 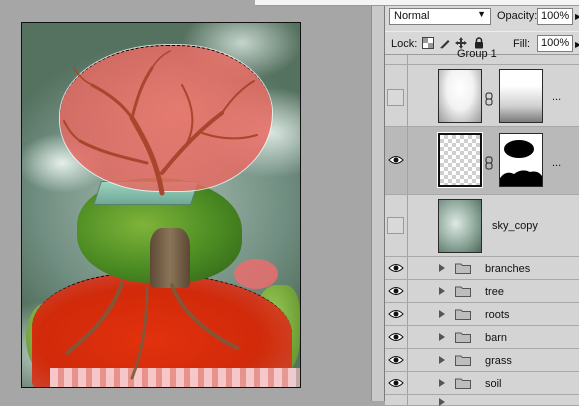 I want to click on layer-row-soil: soil, so click(x=482, y=383).